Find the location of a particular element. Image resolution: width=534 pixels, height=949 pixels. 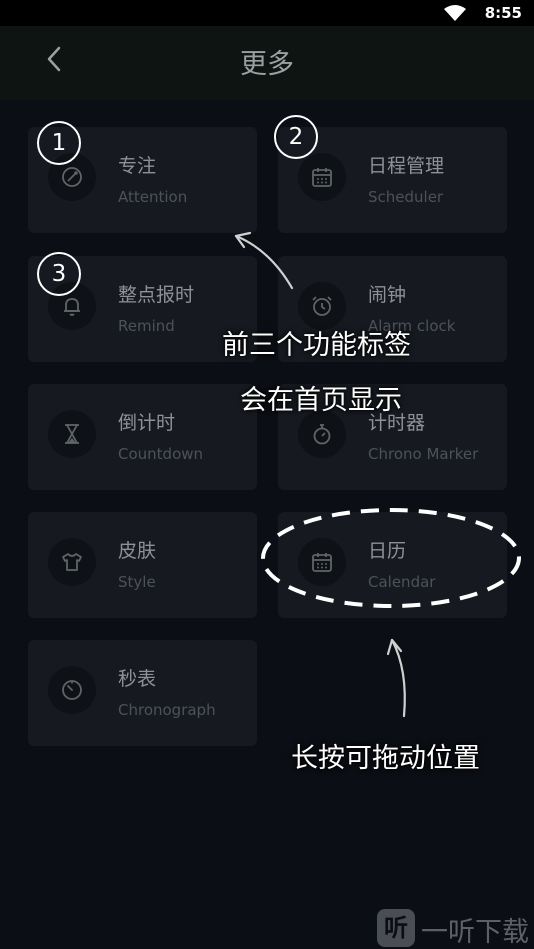

card-subtitle: Remind is located at coordinates (146, 326).